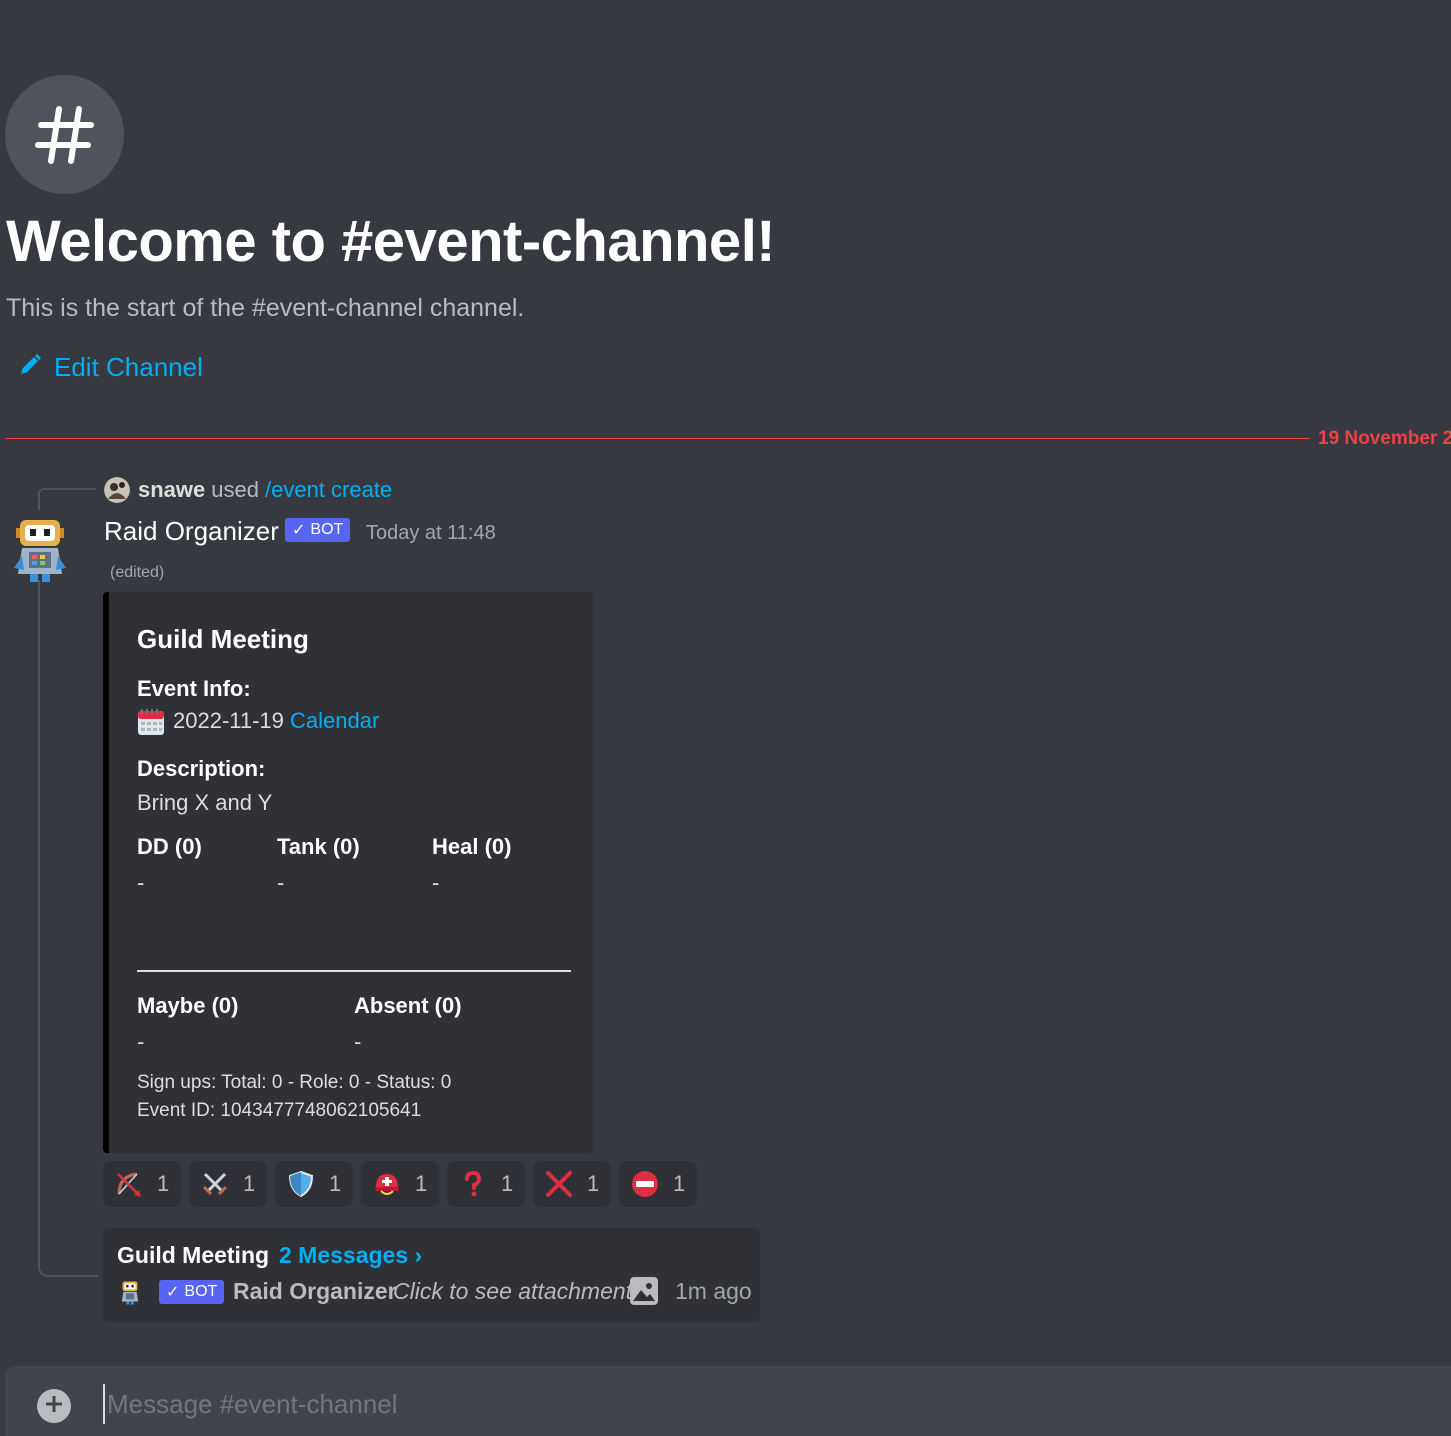  I want to click on reply-command-link: /event create, so click(328, 490).